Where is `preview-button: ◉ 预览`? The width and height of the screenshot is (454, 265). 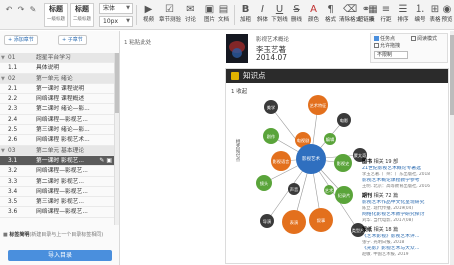 preview-button: ◉ 预览 is located at coordinates (447, 15).